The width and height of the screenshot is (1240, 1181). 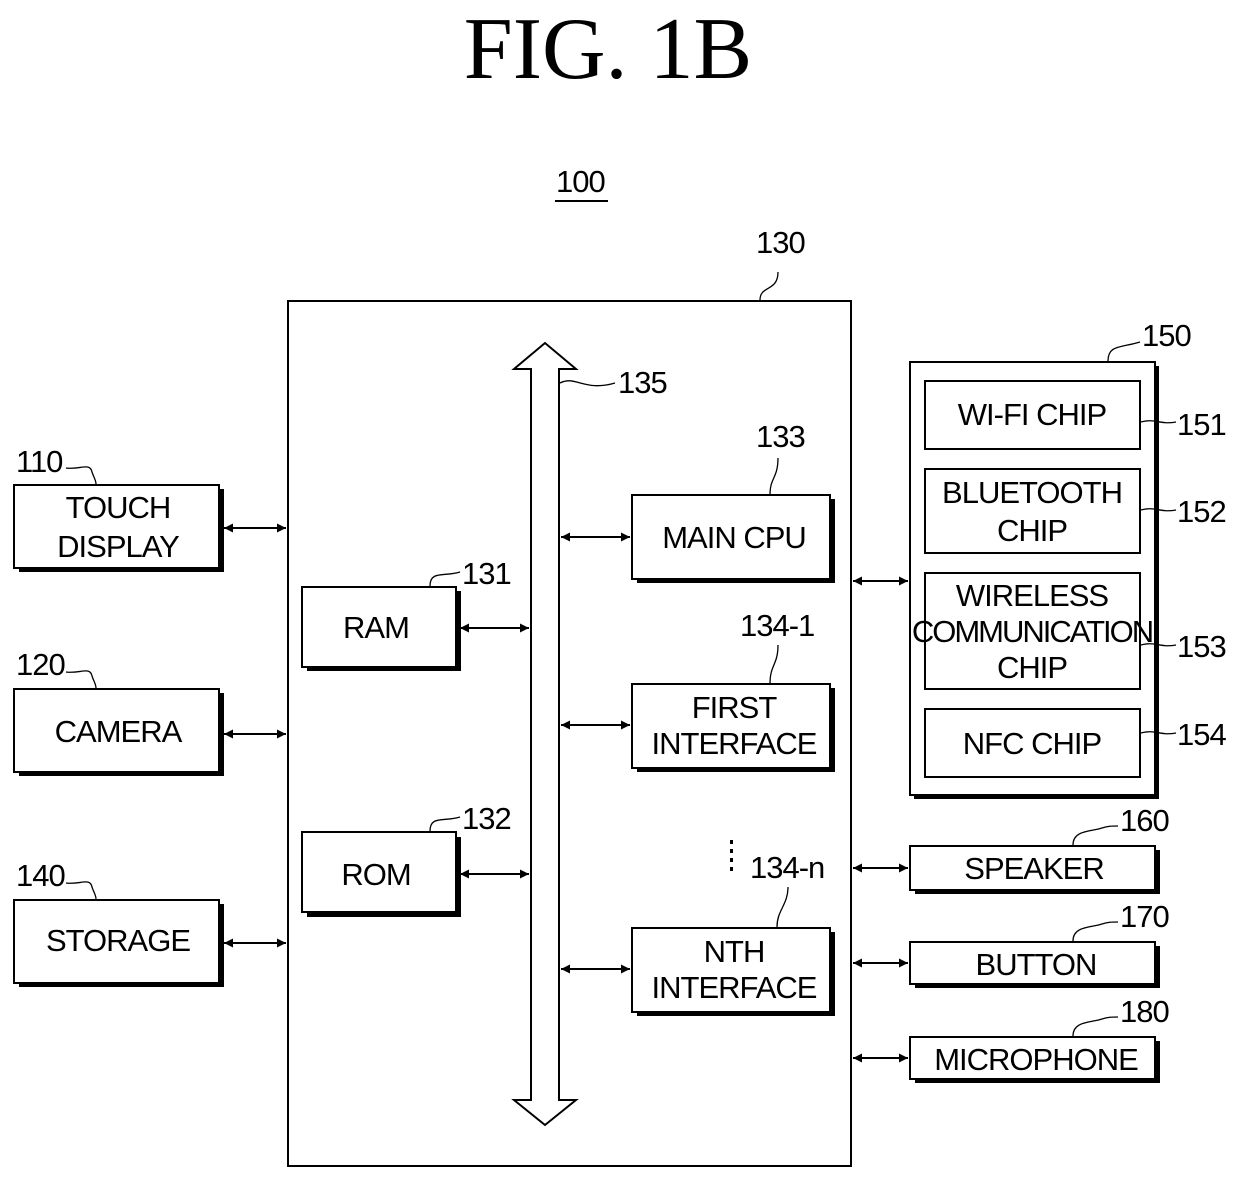 I want to click on main-cpu-label: MAIN CPU, so click(x=734, y=537).